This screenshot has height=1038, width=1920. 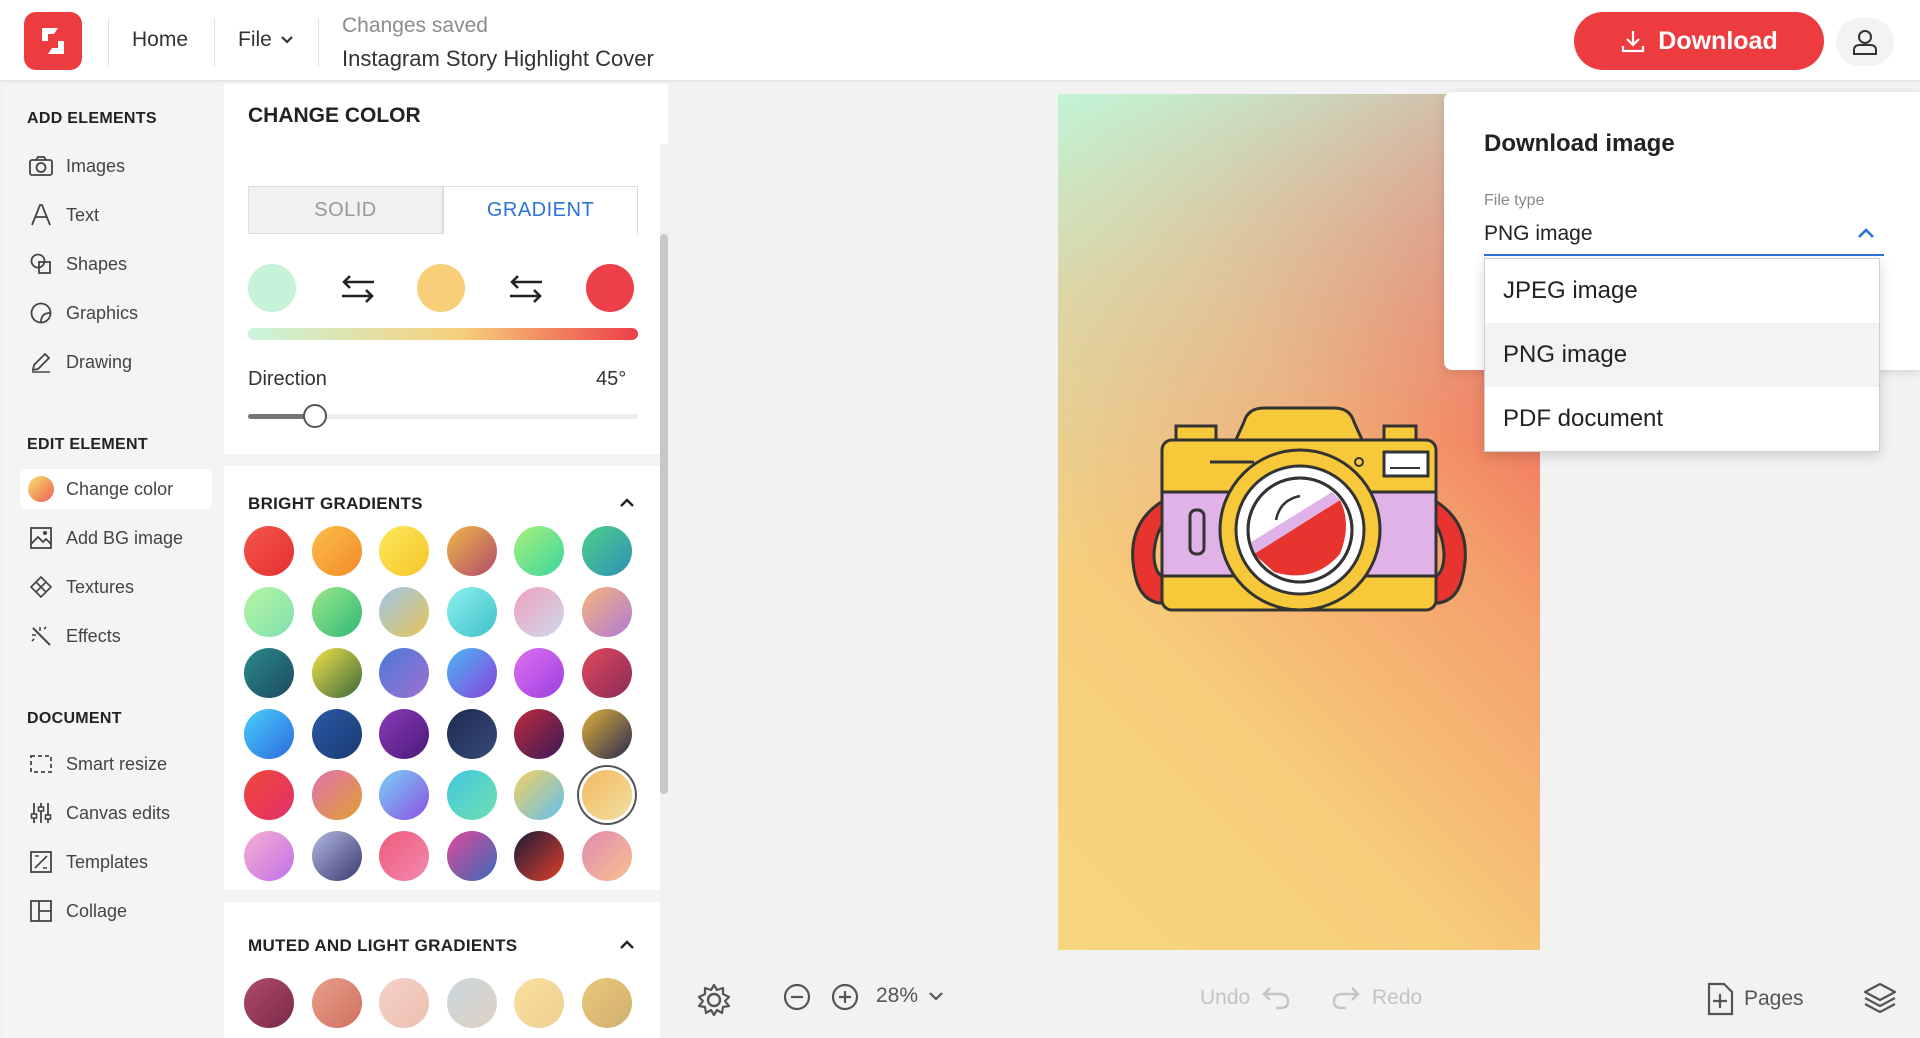 I want to click on undo-icon, so click(x=1276, y=998).